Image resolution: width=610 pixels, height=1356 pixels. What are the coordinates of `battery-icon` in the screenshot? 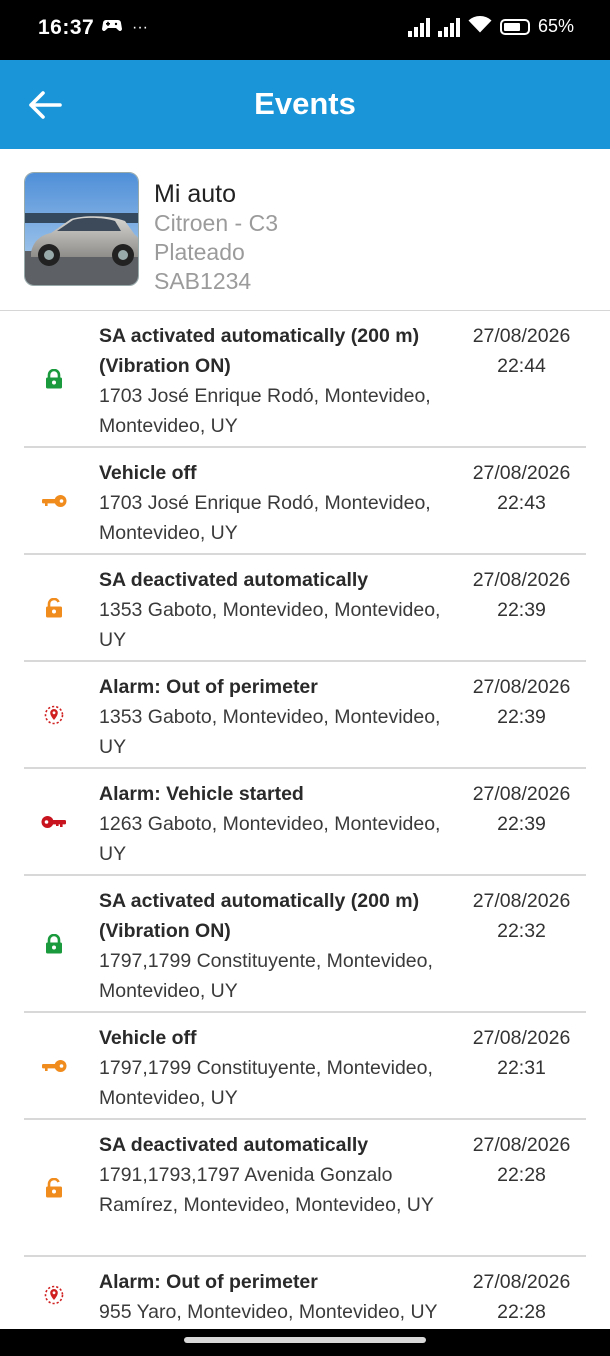 It's located at (514, 26).